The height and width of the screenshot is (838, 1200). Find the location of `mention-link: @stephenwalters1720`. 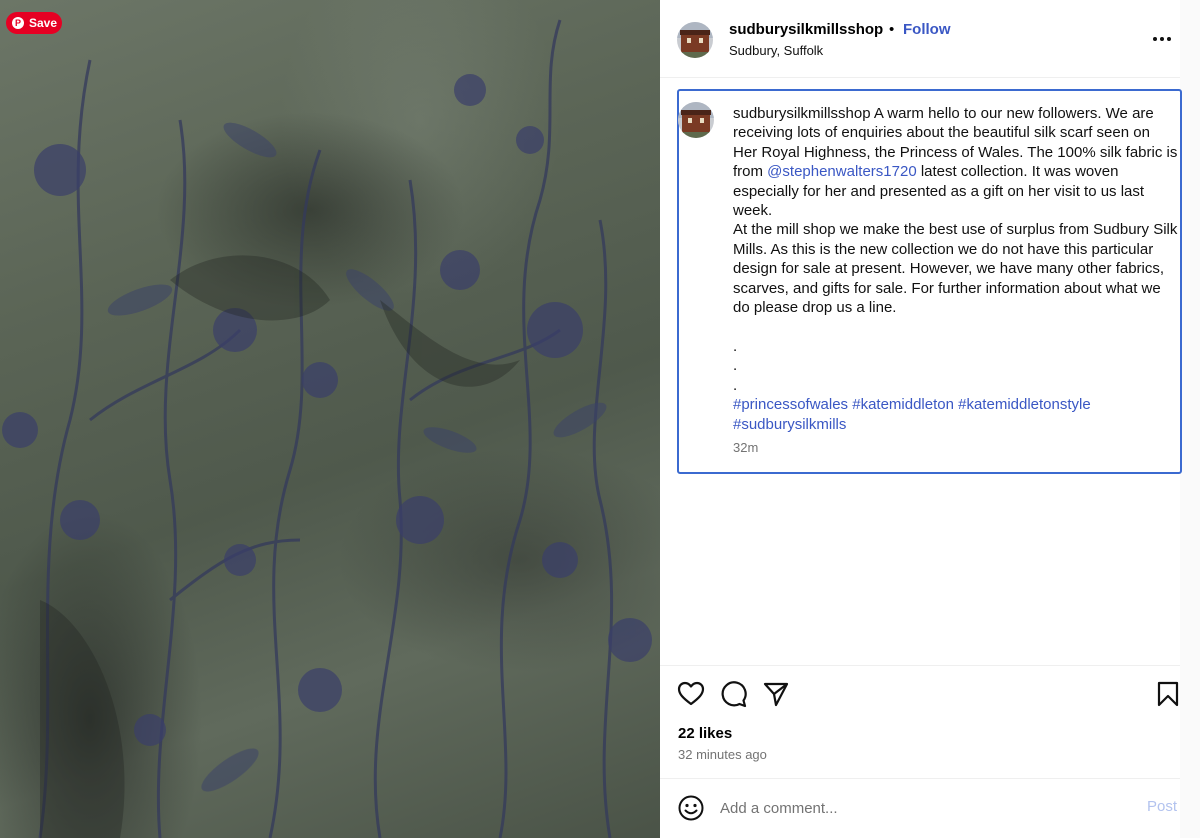

mention-link: @stephenwalters1720 is located at coordinates (842, 171).